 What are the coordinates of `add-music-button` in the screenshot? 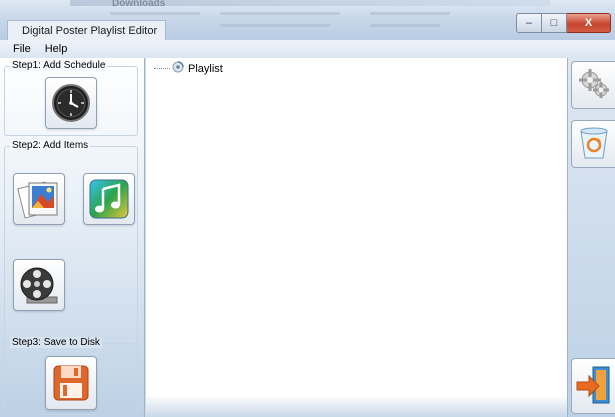 It's located at (109, 199).